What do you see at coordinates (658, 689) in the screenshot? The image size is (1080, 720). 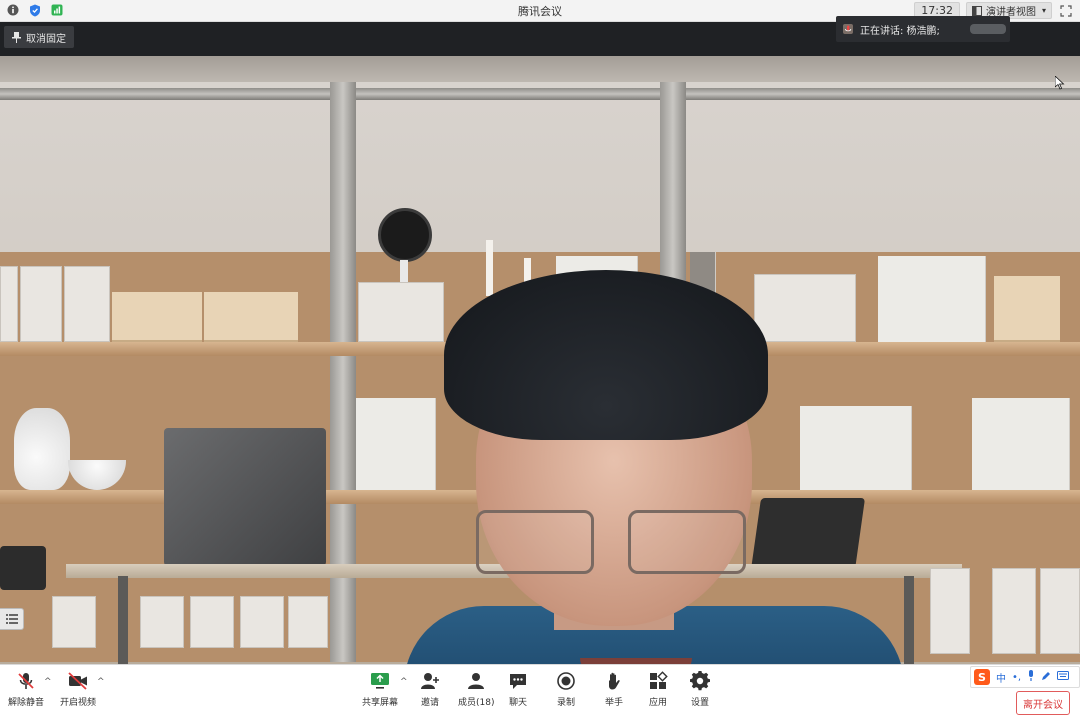 I see `apps-button: 应用` at bounding box center [658, 689].